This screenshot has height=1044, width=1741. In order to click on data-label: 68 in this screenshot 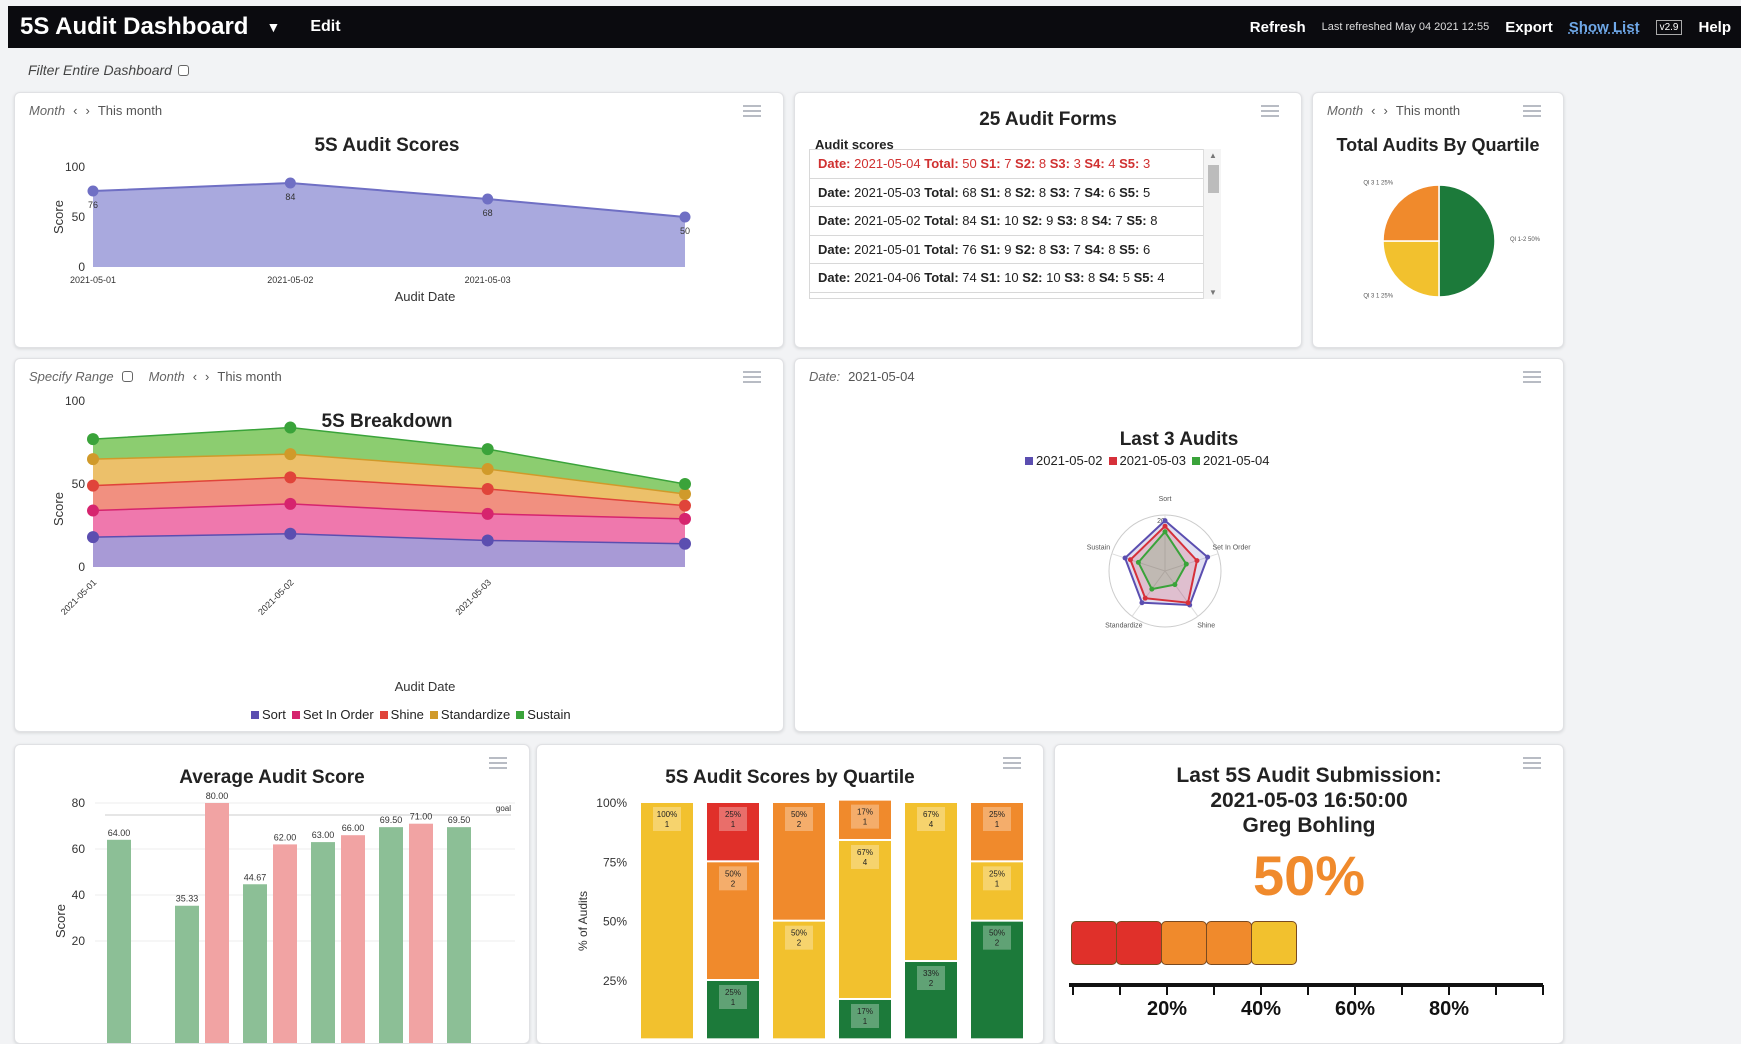, I will do `click(488, 213)`.